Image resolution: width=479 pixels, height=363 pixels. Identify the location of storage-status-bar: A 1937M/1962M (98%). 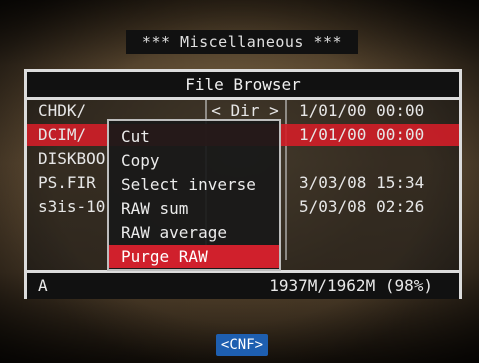
(243, 284).